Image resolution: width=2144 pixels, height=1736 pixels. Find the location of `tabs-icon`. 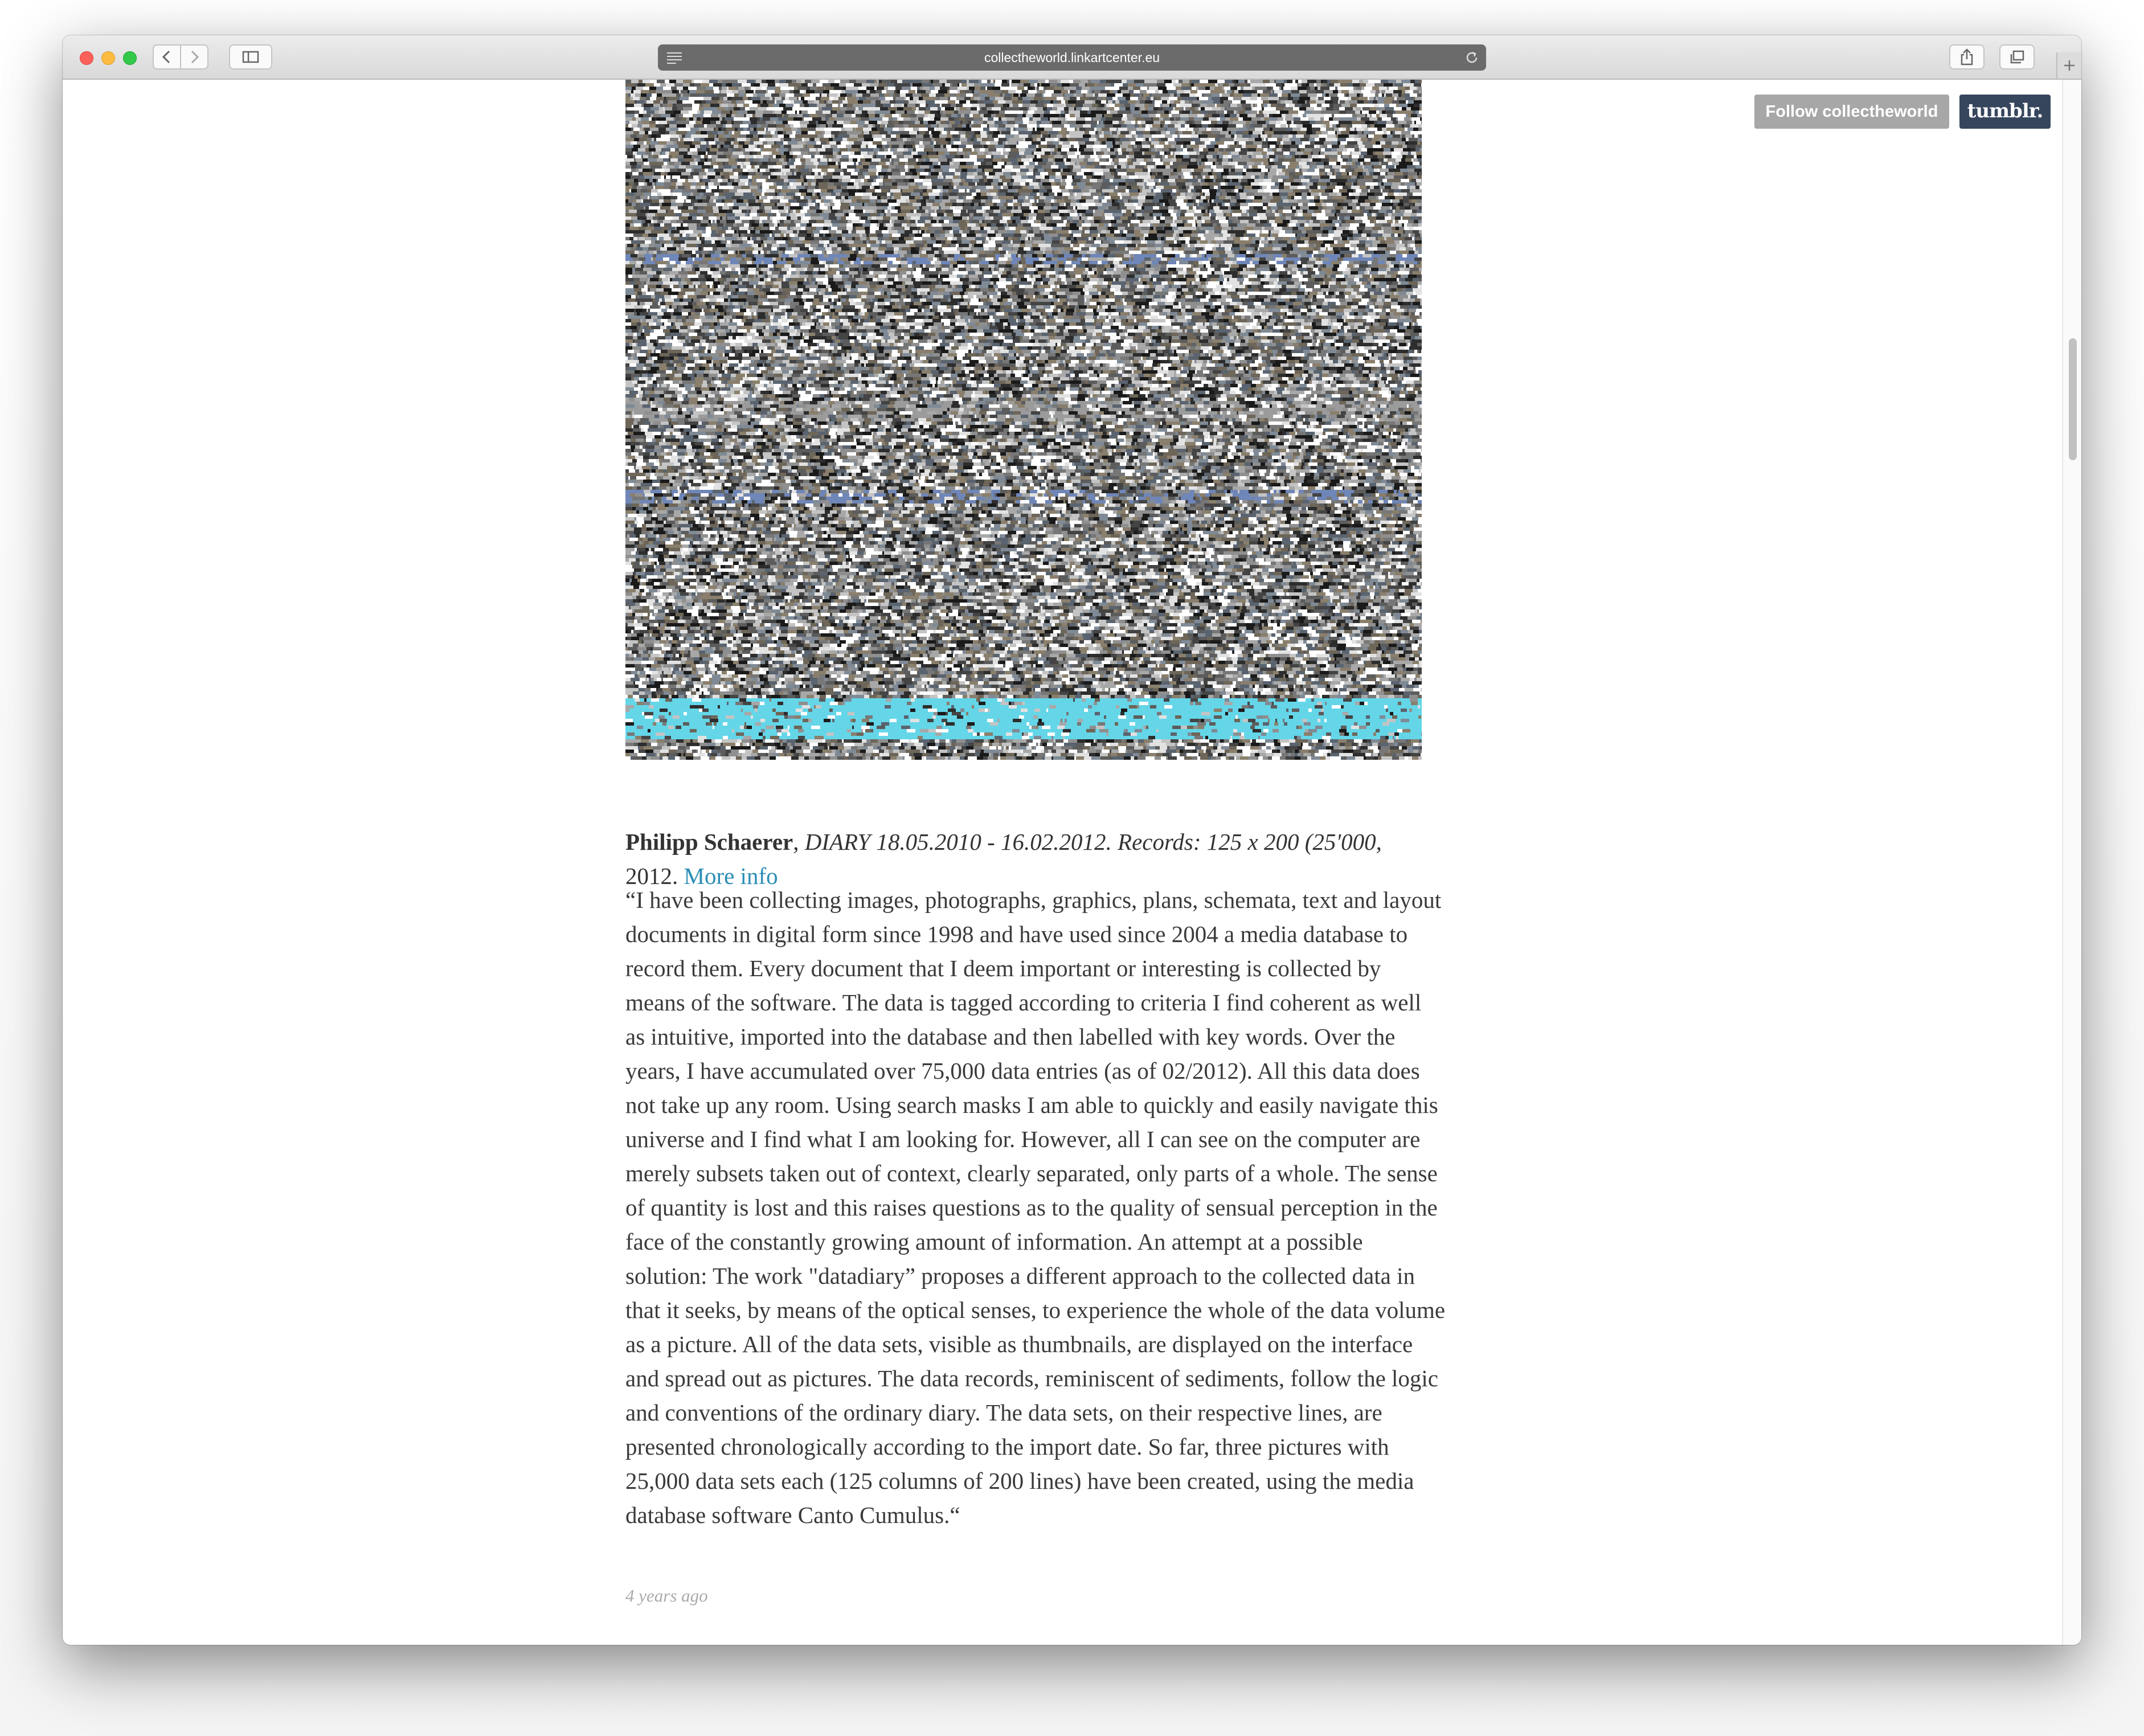

tabs-icon is located at coordinates (2017, 57).